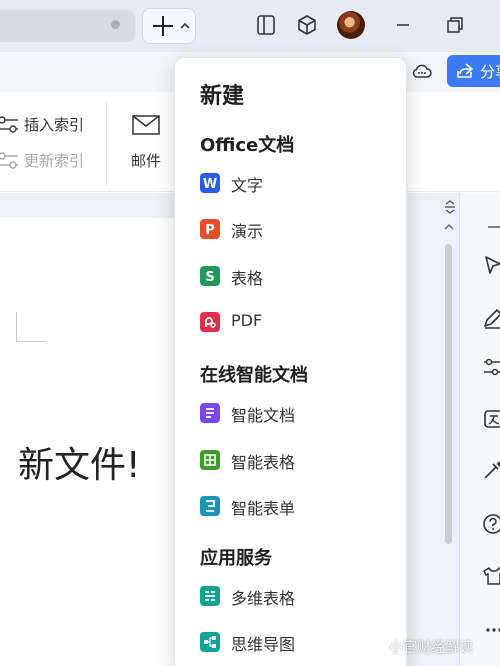  I want to click on cursor-icon, so click(490, 265).